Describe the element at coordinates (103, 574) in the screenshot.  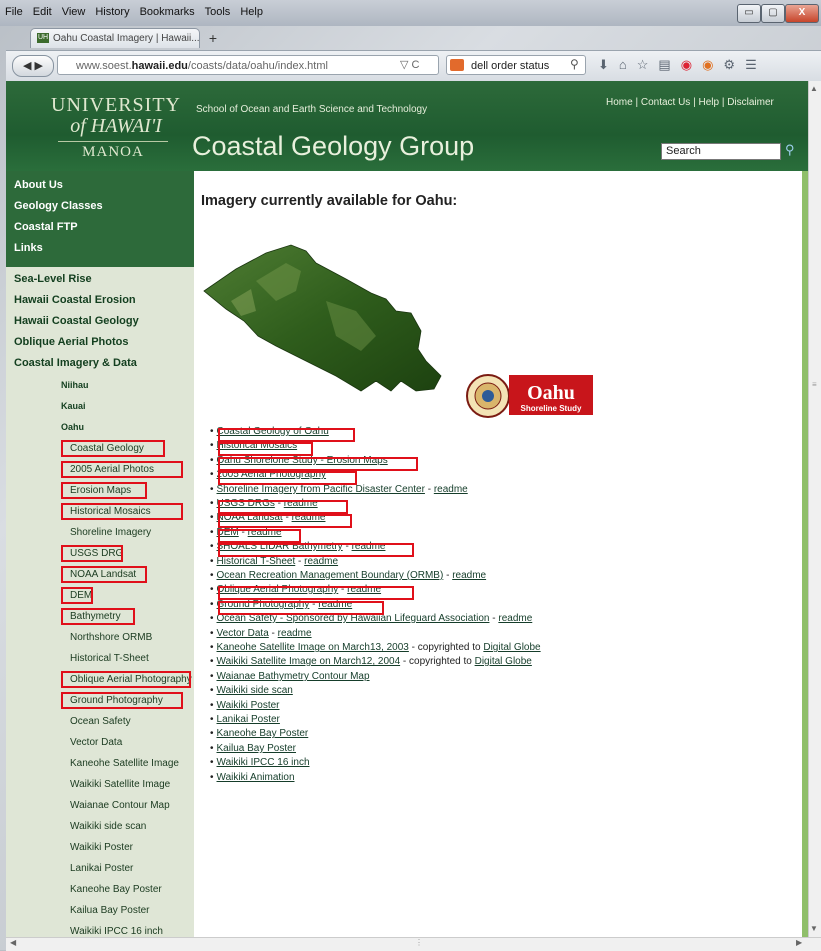
I see `subnav-item: NOAA Landsat` at that location.